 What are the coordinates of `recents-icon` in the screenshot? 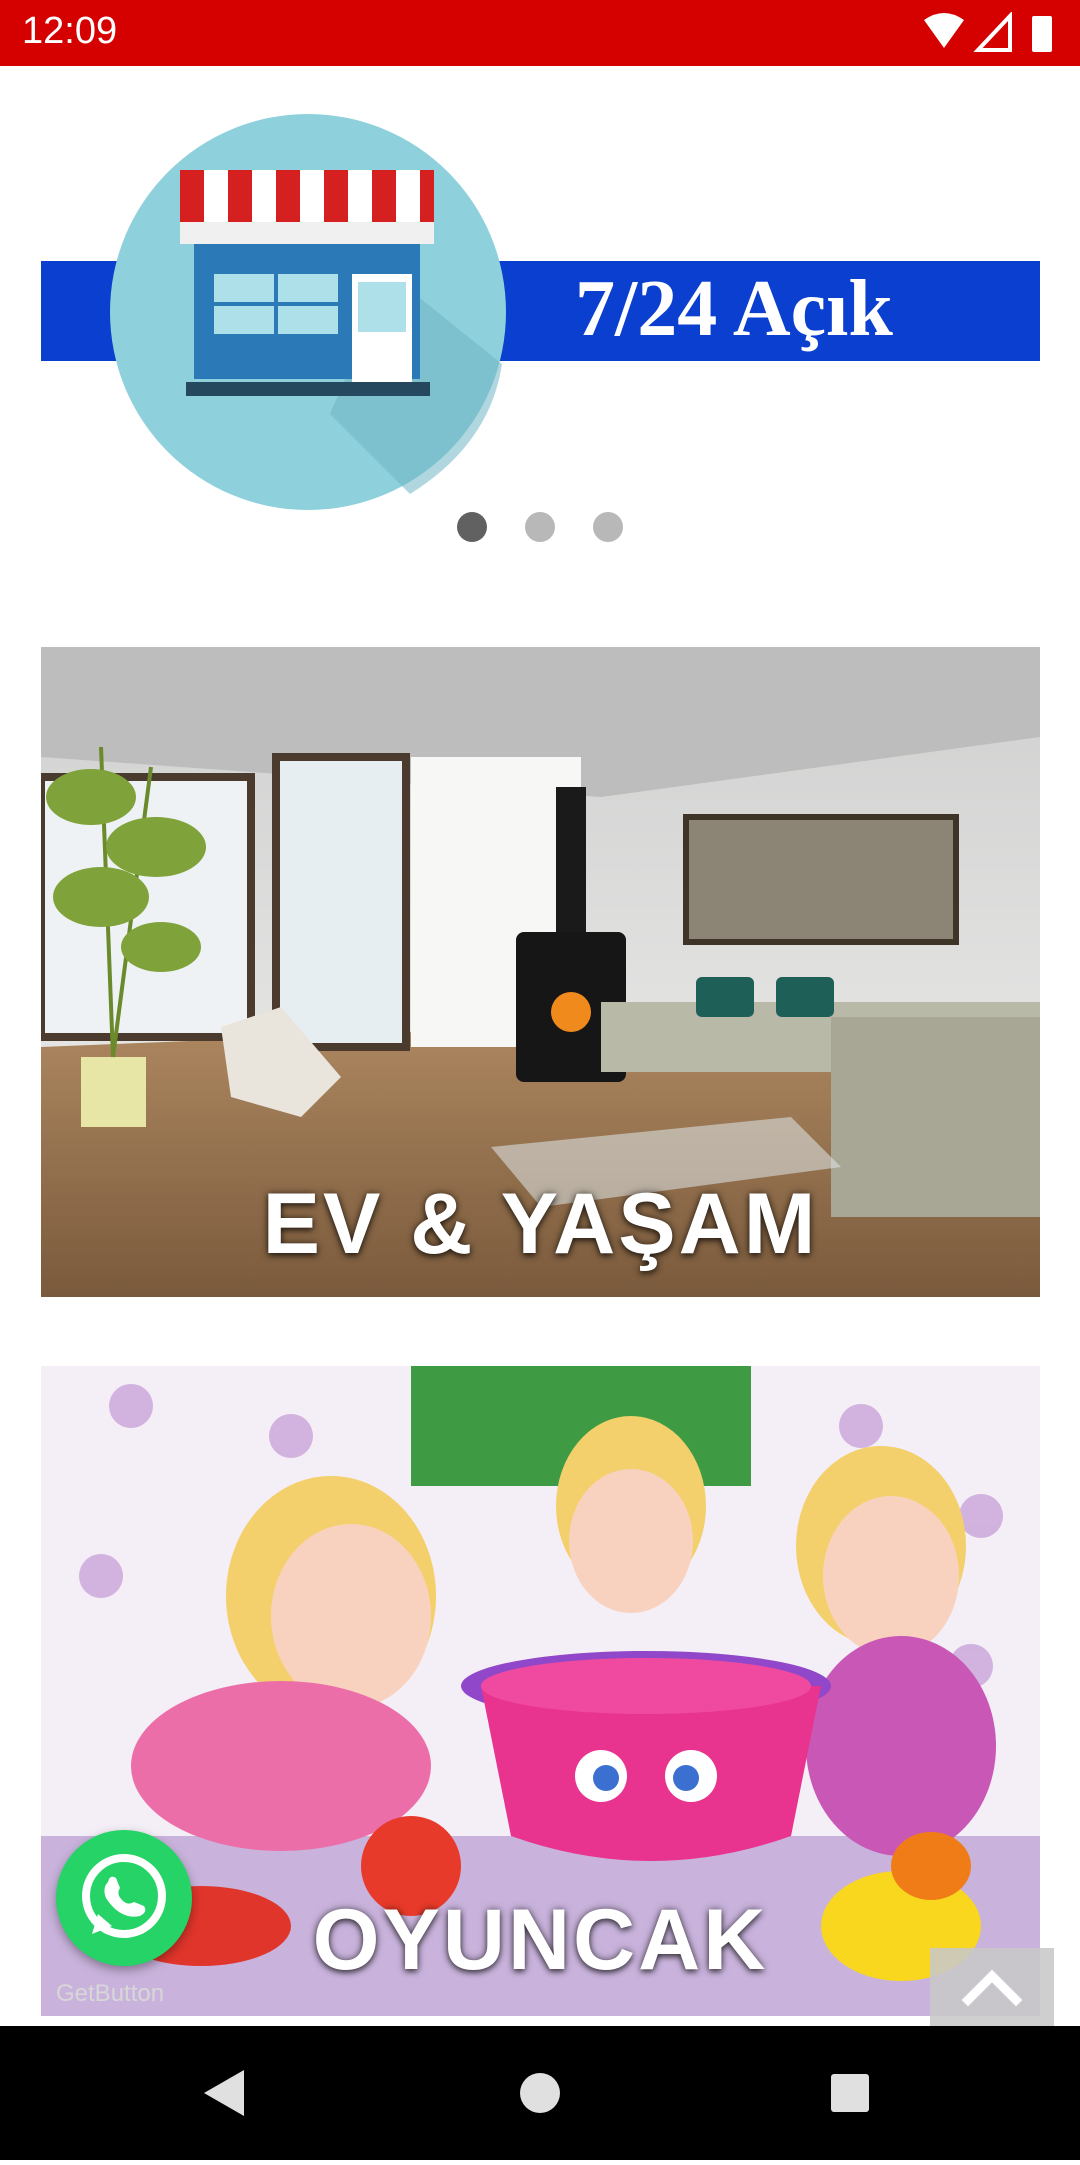 It's located at (850, 2093).